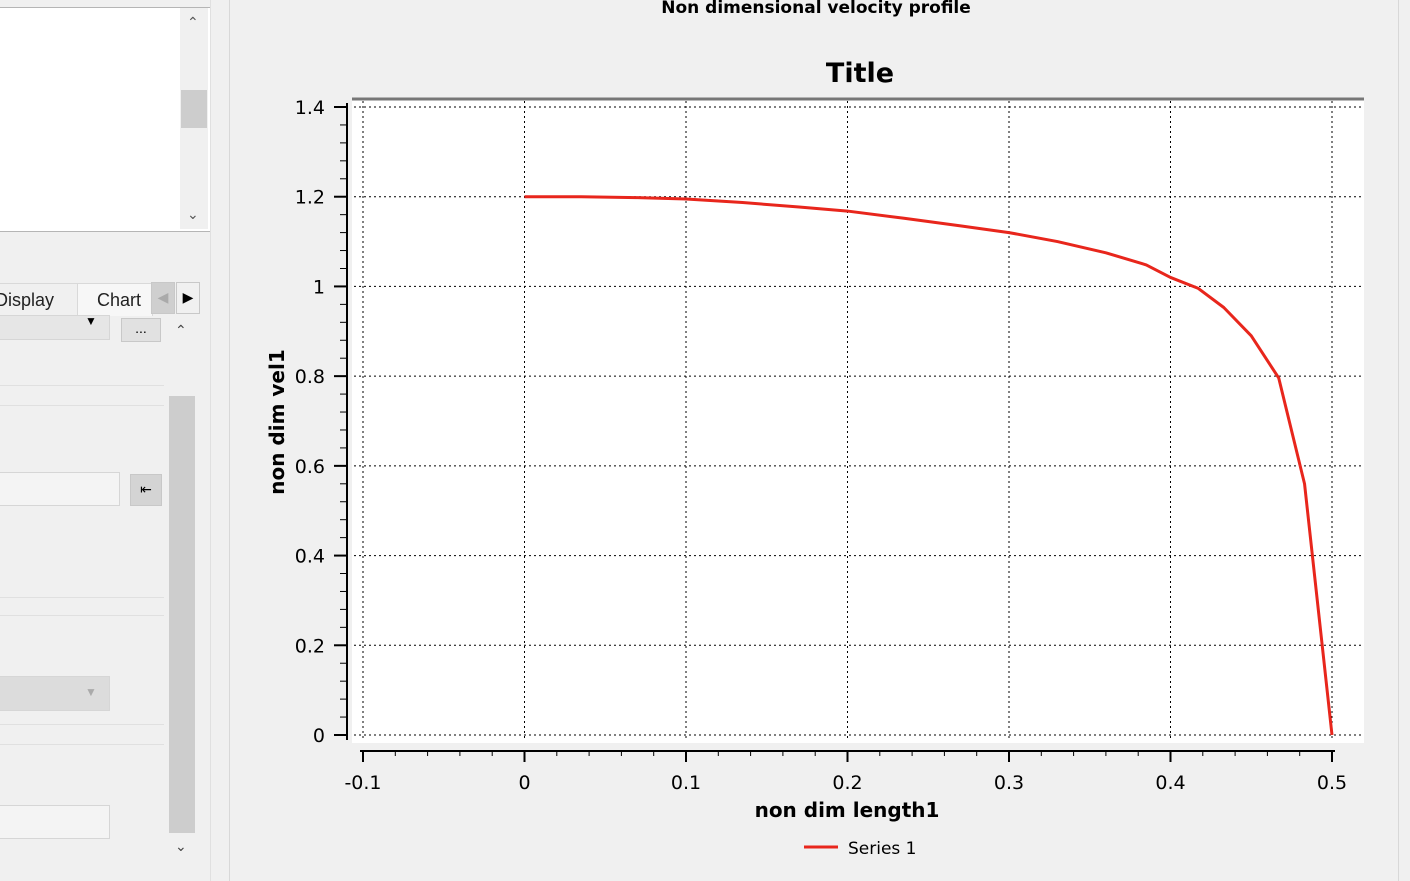 This screenshot has height=881, width=1410. What do you see at coordinates (860, 73) in the screenshot?
I see `chart-title: Title` at bounding box center [860, 73].